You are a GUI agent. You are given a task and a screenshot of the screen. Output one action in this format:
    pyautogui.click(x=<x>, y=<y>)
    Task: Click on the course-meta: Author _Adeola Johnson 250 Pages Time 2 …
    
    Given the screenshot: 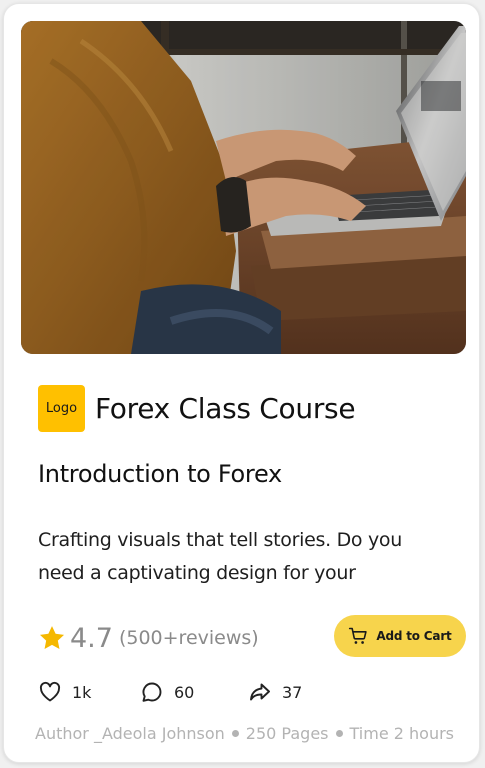 What is the action you would take?
    pyautogui.click(x=244, y=733)
    